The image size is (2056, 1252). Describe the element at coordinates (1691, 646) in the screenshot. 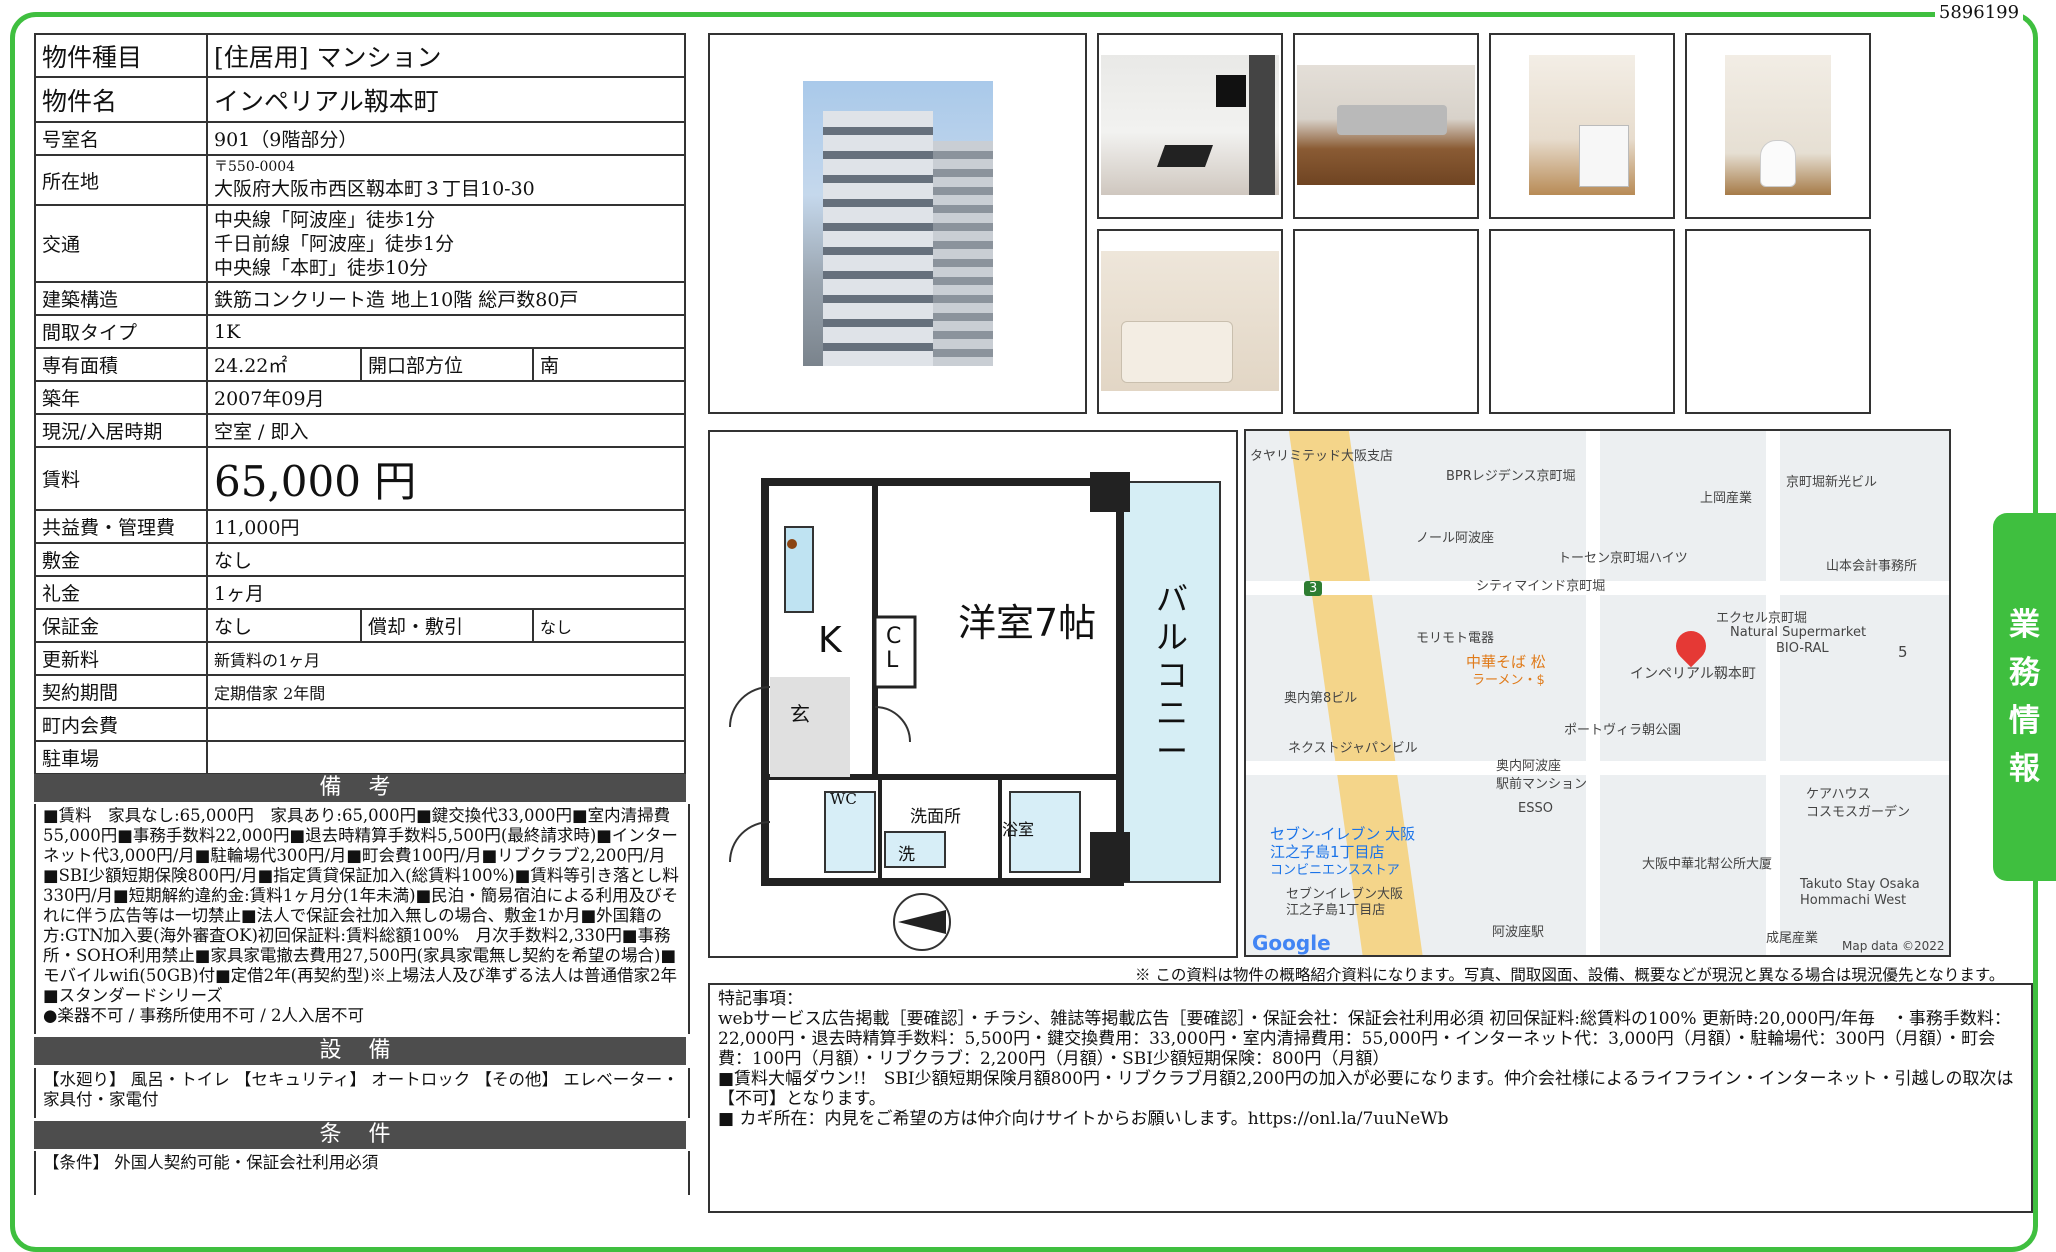

I see `property-pin-icon` at that location.